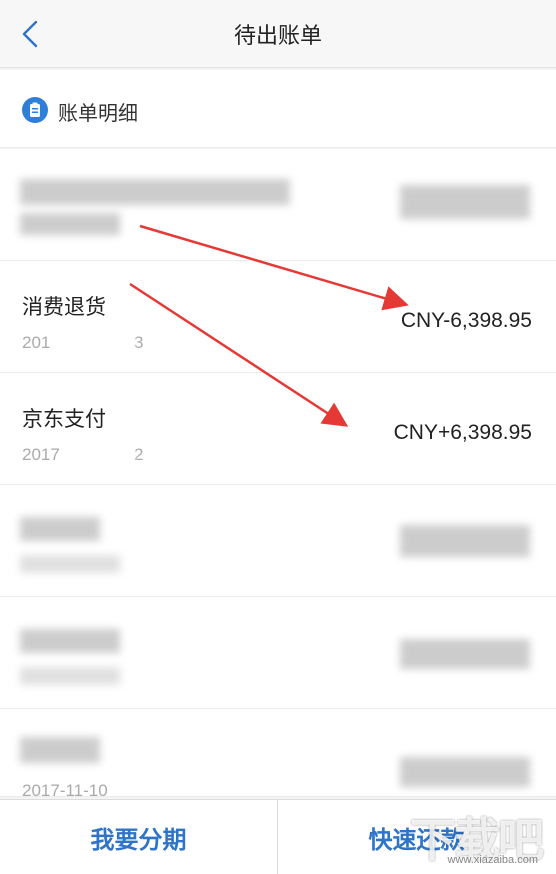  Describe the element at coordinates (416, 837) in the screenshot. I see `quick-repay-button: 快速还款` at that location.